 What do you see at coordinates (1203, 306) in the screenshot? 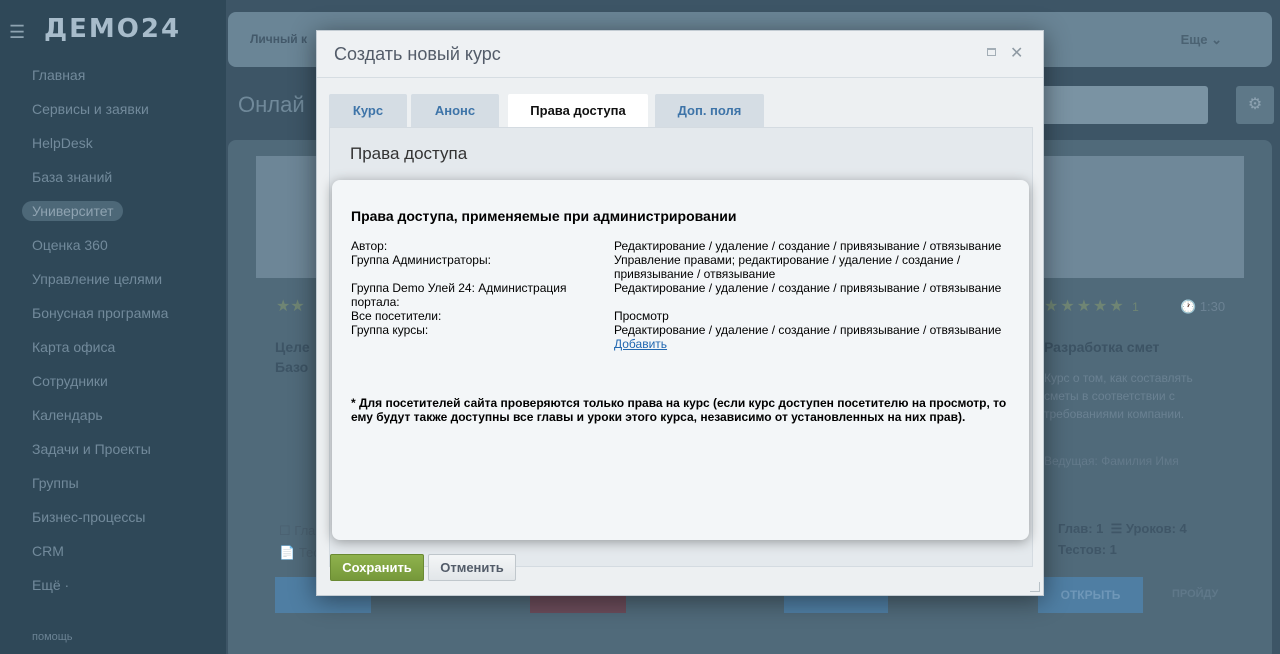
I see `duration-badge: 🕐 1:30` at bounding box center [1203, 306].